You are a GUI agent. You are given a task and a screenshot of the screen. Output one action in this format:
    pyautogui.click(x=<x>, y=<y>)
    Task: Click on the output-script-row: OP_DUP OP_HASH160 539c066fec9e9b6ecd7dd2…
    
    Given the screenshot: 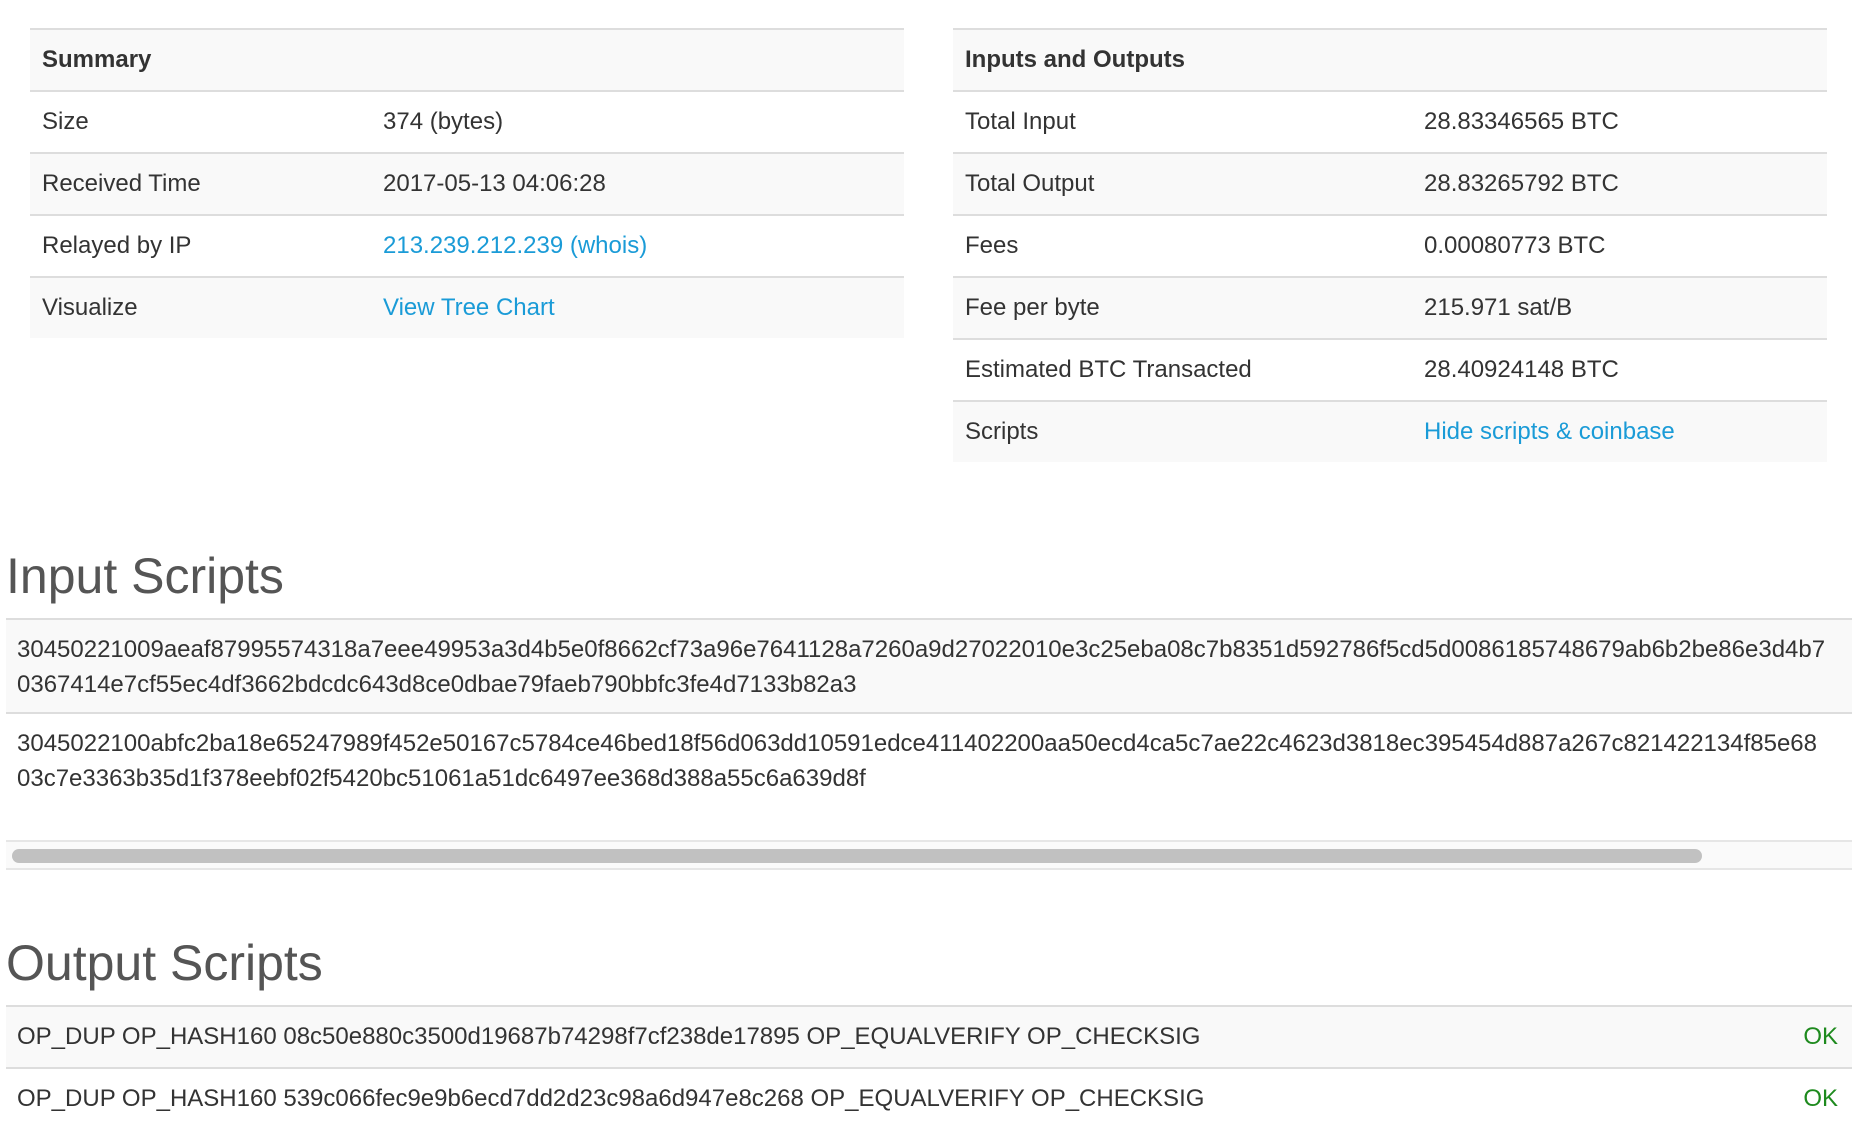 What is the action you would take?
    pyautogui.click(x=929, y=1098)
    